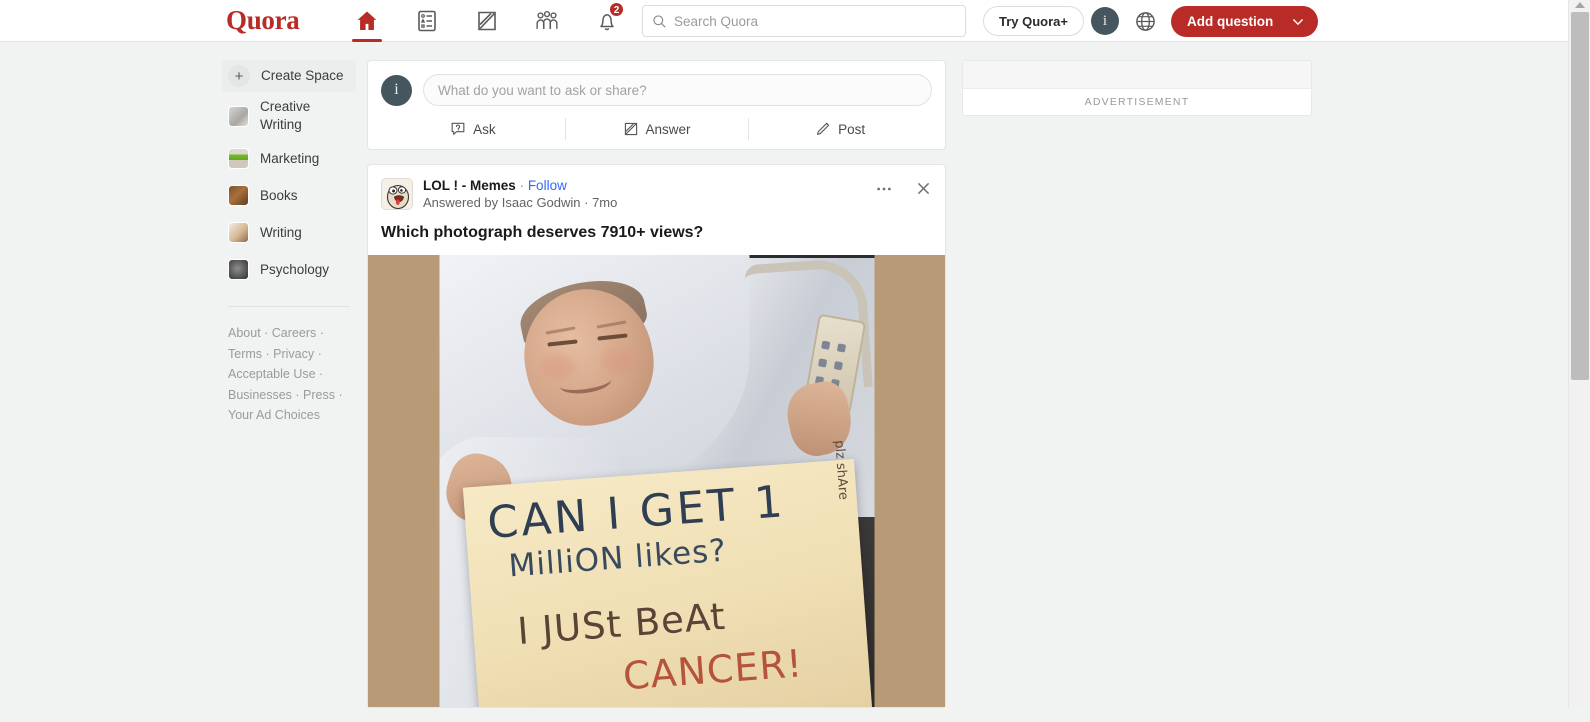 This screenshot has height=722, width=1590. I want to click on user-avatar-initial: i, so click(1105, 20).